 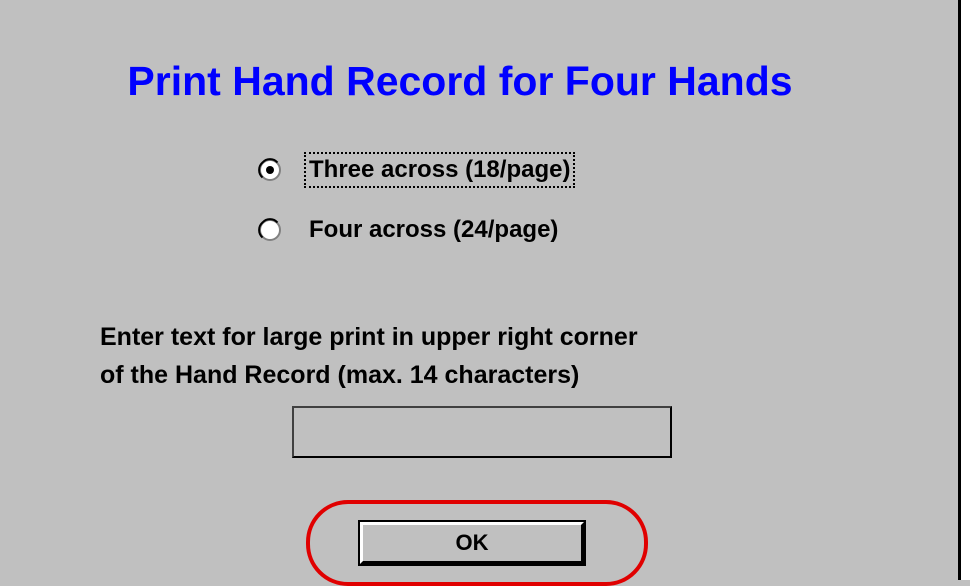 What do you see at coordinates (964, 290) in the screenshot?
I see `window-right-edge` at bounding box center [964, 290].